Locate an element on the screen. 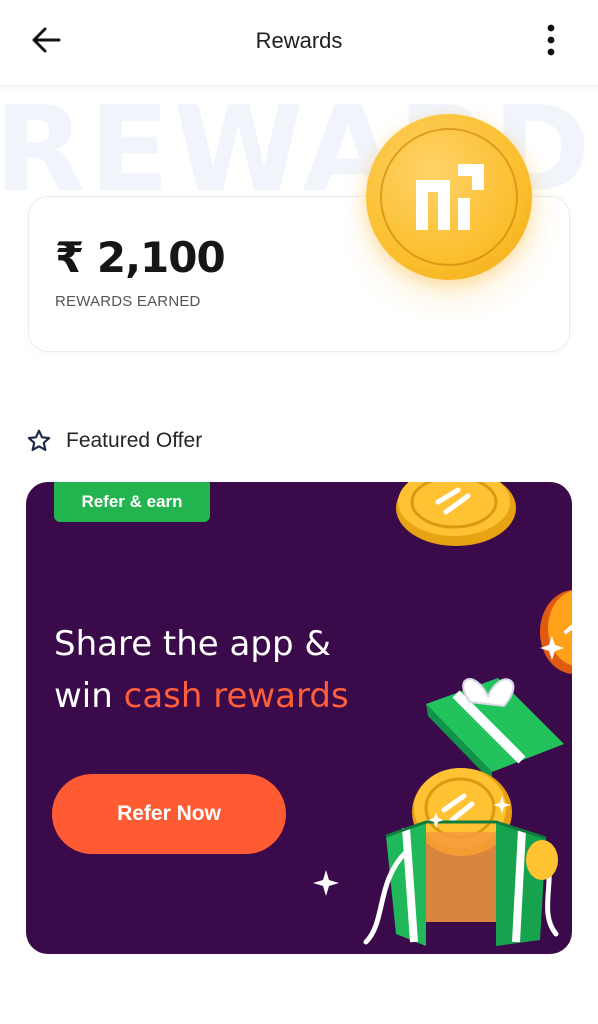  featured-offer-heading: Featured Offer is located at coordinates (114, 441).